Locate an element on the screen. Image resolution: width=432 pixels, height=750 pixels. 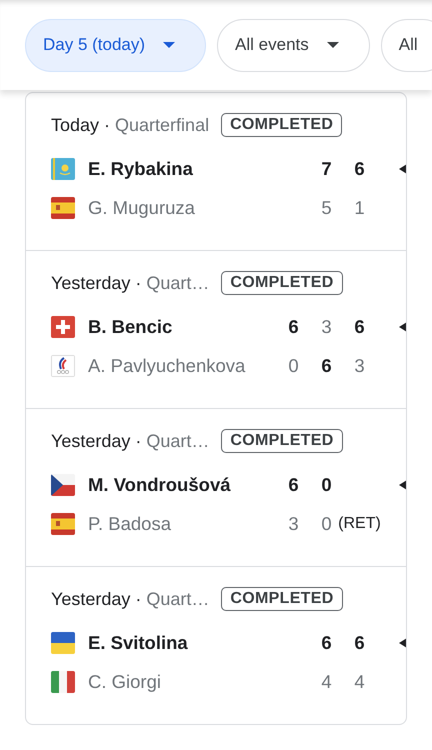
player-name: P. Badosa is located at coordinates (130, 523).